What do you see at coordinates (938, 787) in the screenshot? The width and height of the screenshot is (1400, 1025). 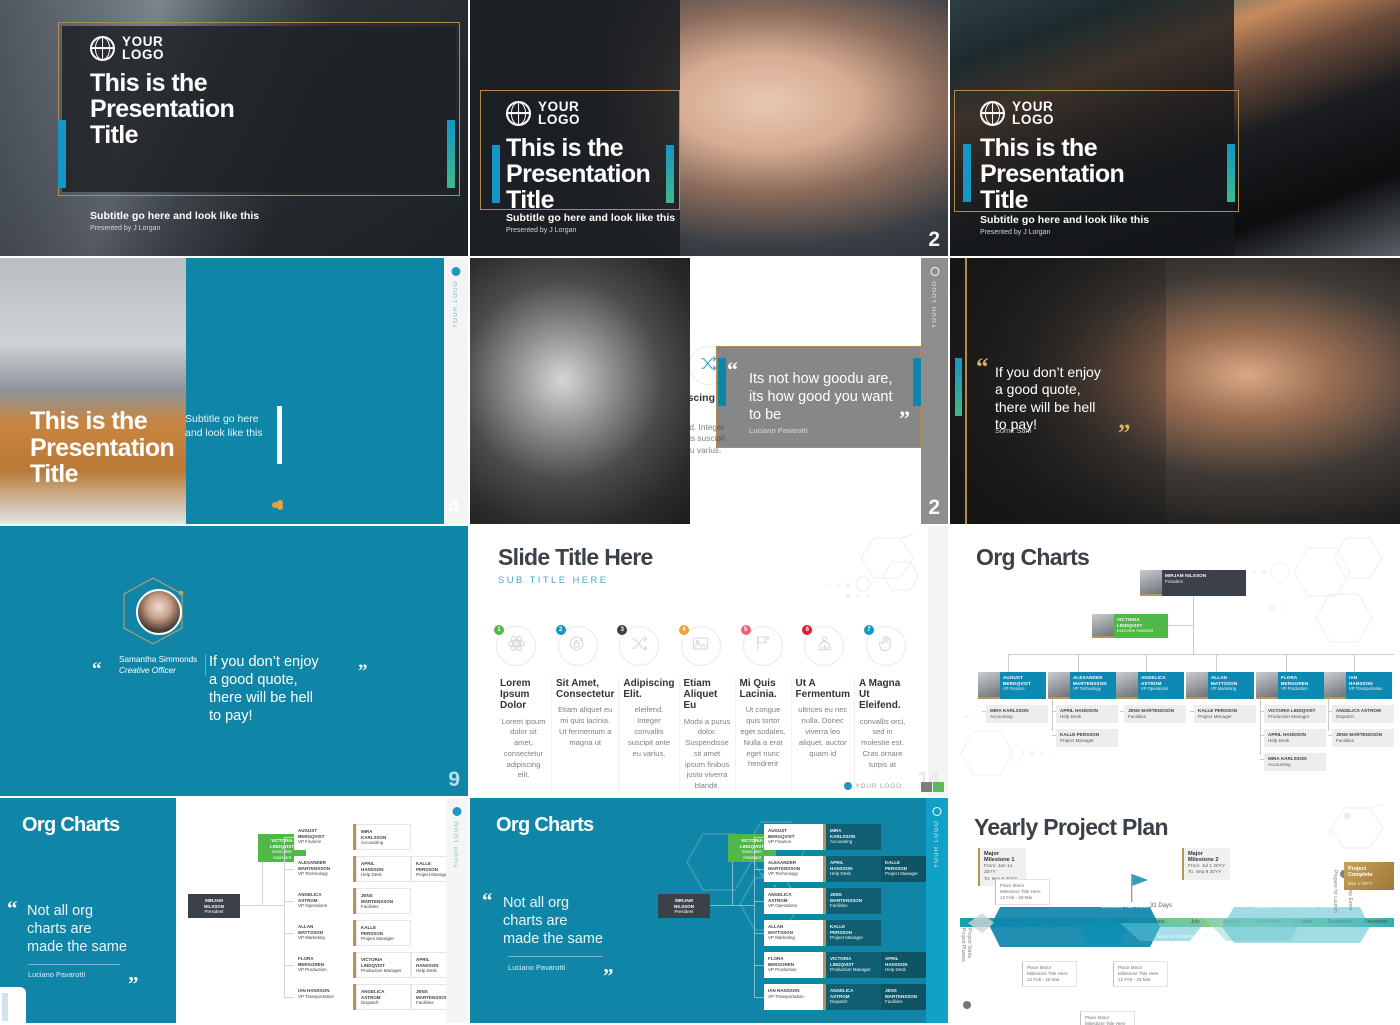 I see `control-next-button` at bounding box center [938, 787].